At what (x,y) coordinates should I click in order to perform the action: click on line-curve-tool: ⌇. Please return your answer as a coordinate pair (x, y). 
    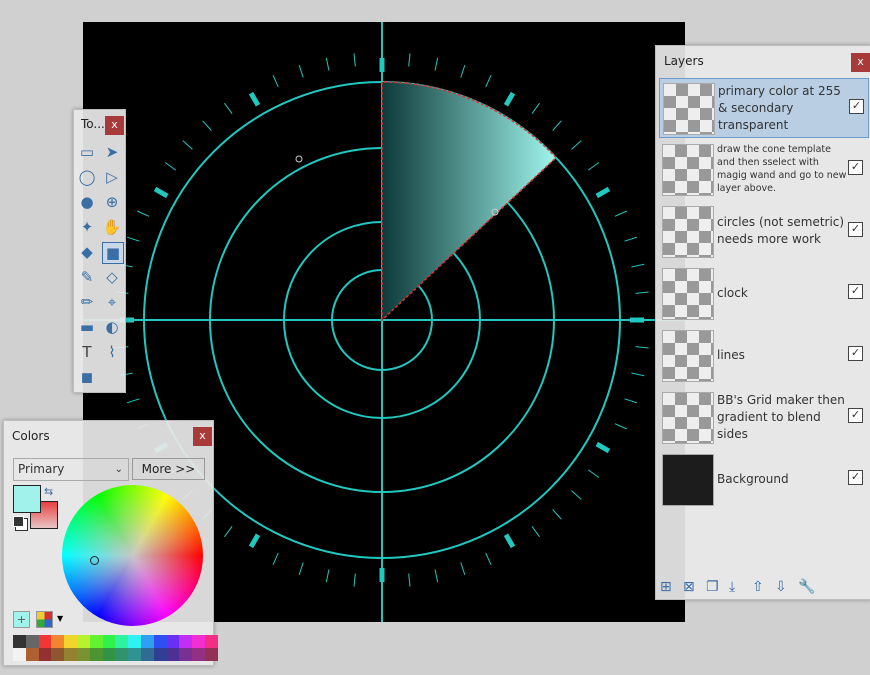
    Looking at the image, I should click on (112, 352).